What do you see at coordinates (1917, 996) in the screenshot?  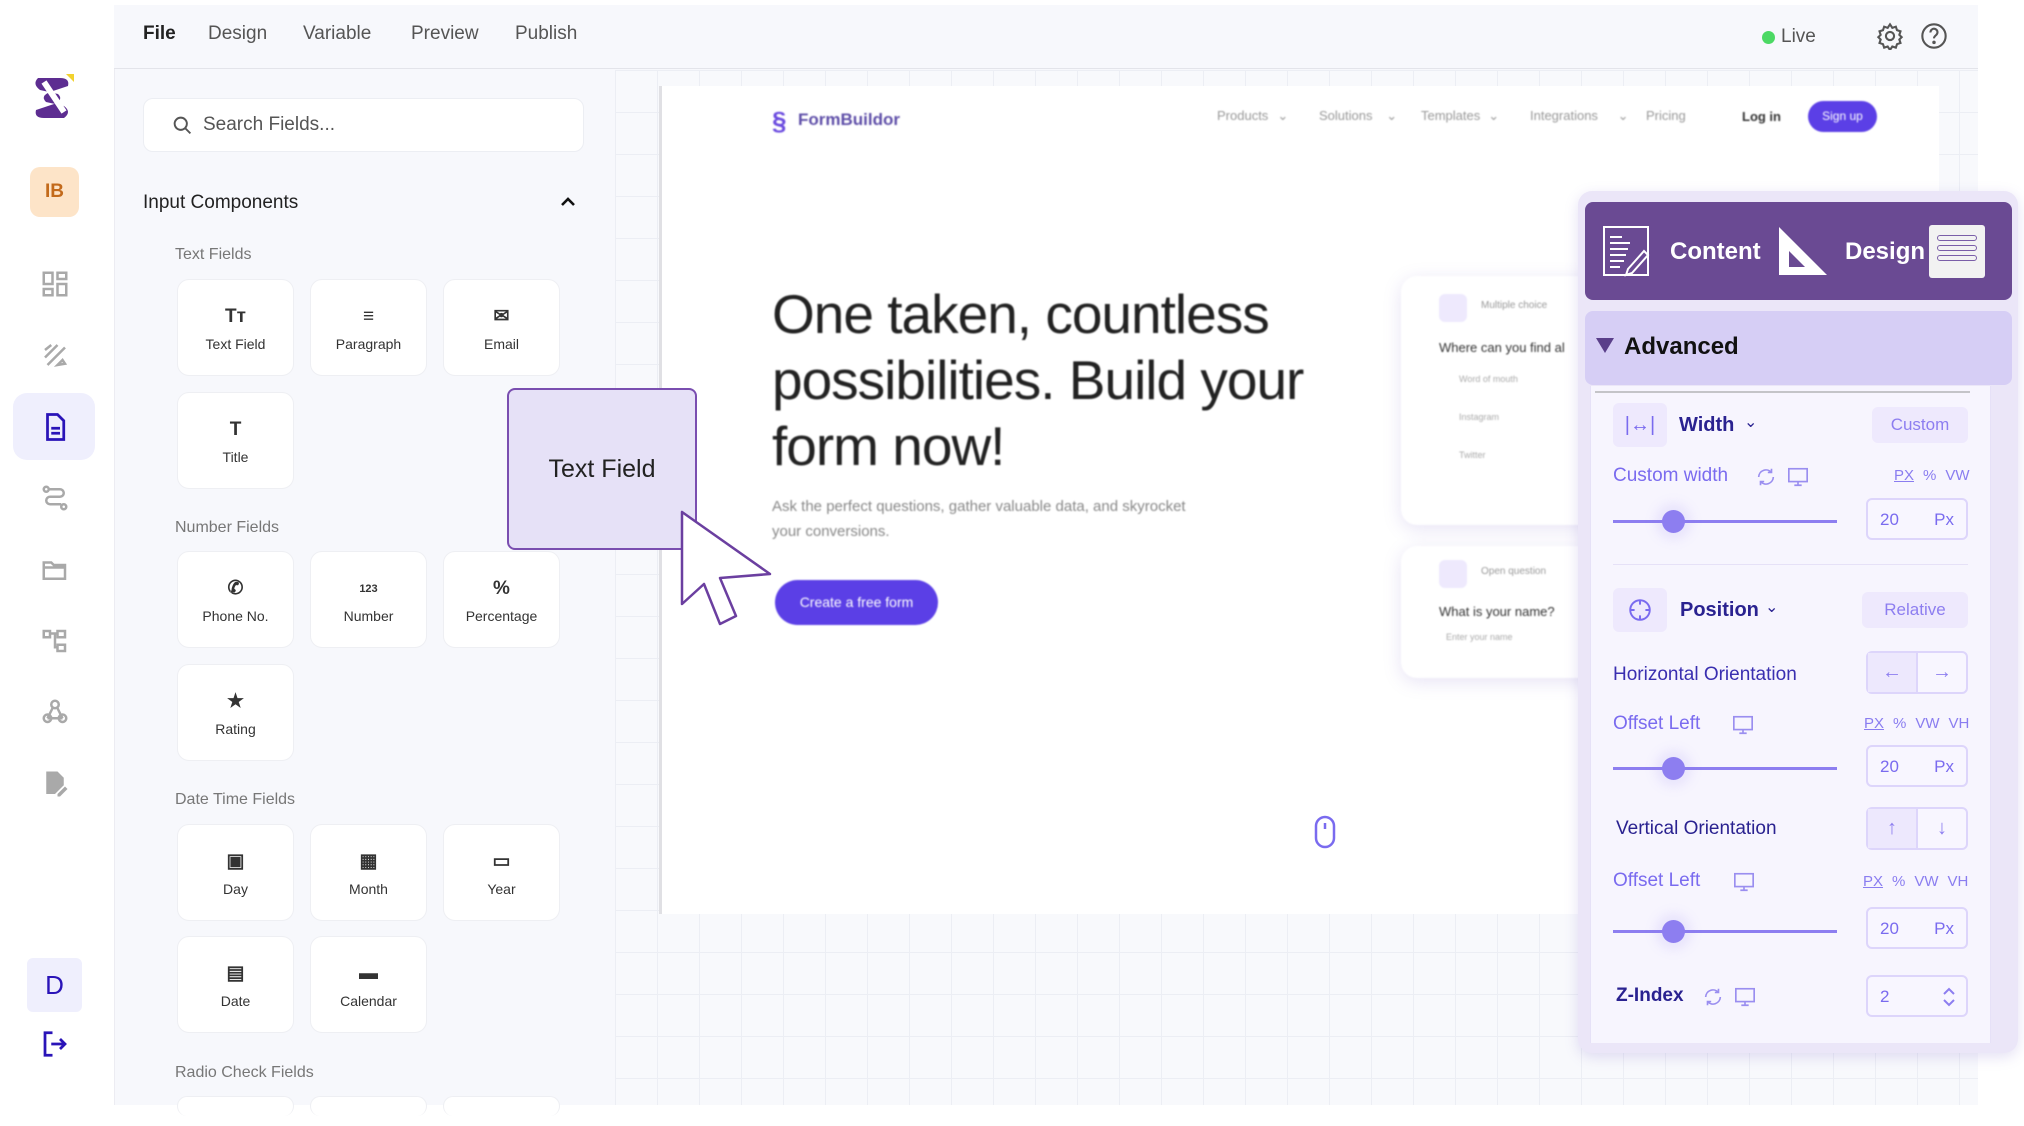 I see `z-index-input: 2` at bounding box center [1917, 996].